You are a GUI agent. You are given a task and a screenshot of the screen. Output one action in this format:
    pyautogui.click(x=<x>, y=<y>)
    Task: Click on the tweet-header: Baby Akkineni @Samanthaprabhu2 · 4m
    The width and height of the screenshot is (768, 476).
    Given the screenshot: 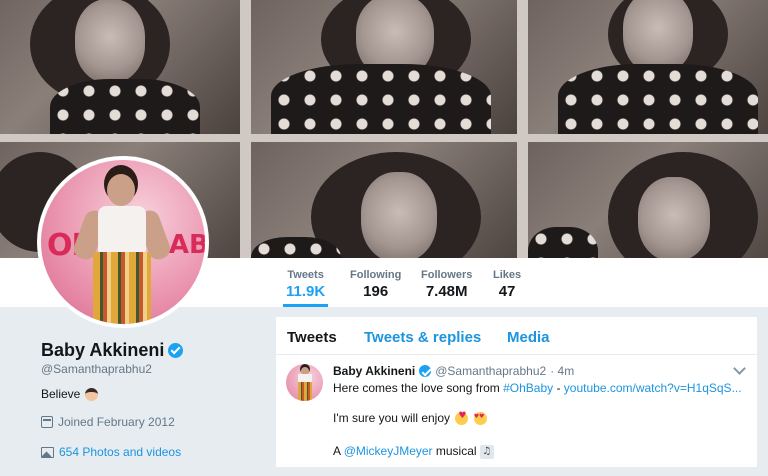 What is the action you would take?
    pyautogui.click(x=453, y=371)
    